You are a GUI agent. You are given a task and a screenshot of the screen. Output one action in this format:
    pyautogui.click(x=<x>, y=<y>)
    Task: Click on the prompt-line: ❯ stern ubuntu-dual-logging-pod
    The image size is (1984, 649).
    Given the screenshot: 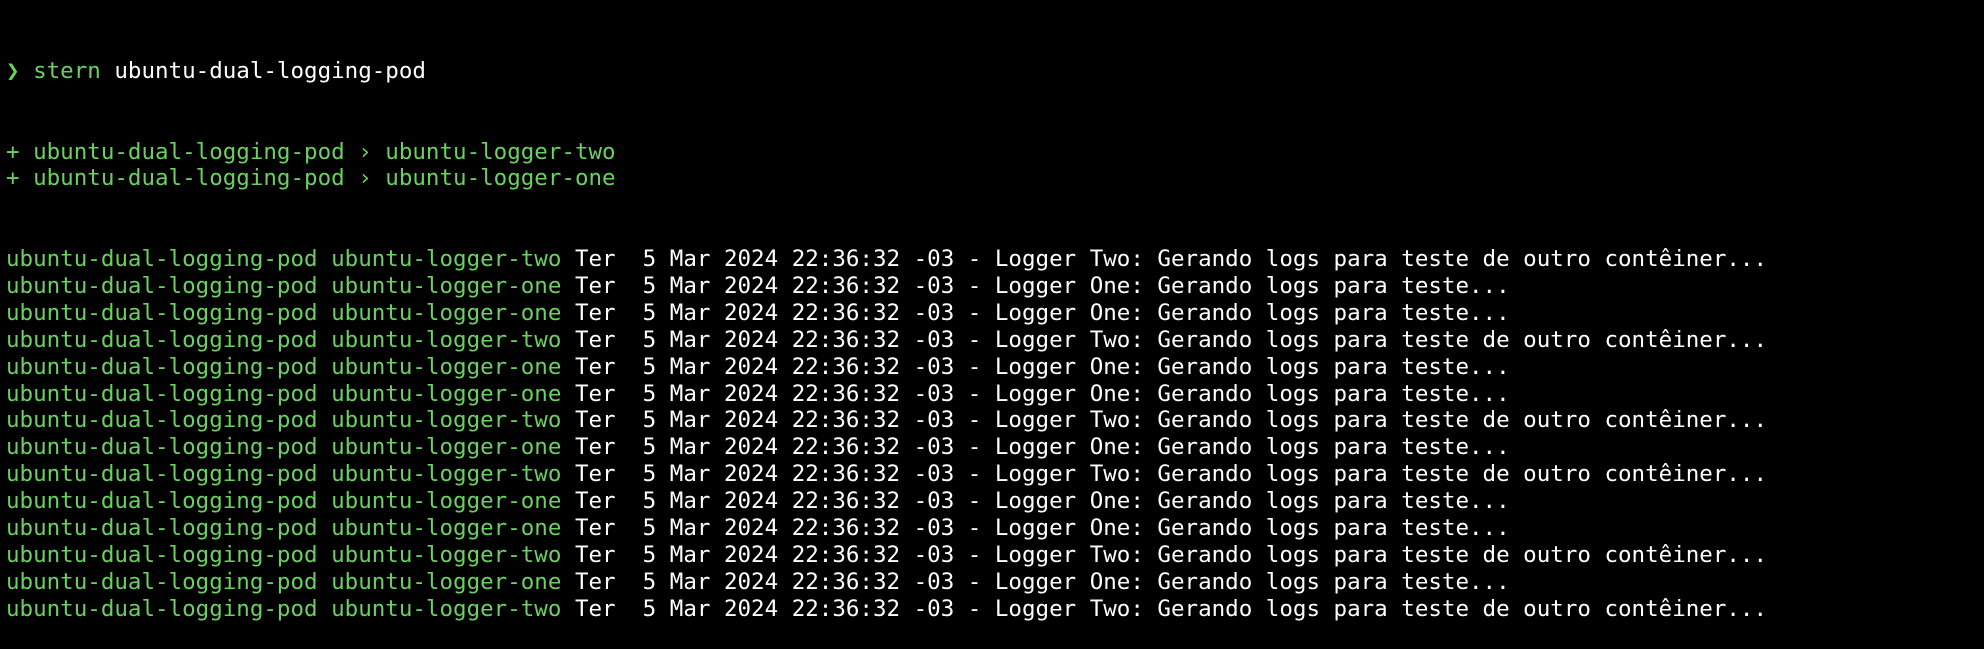 What is the action you would take?
    pyautogui.click(x=995, y=71)
    